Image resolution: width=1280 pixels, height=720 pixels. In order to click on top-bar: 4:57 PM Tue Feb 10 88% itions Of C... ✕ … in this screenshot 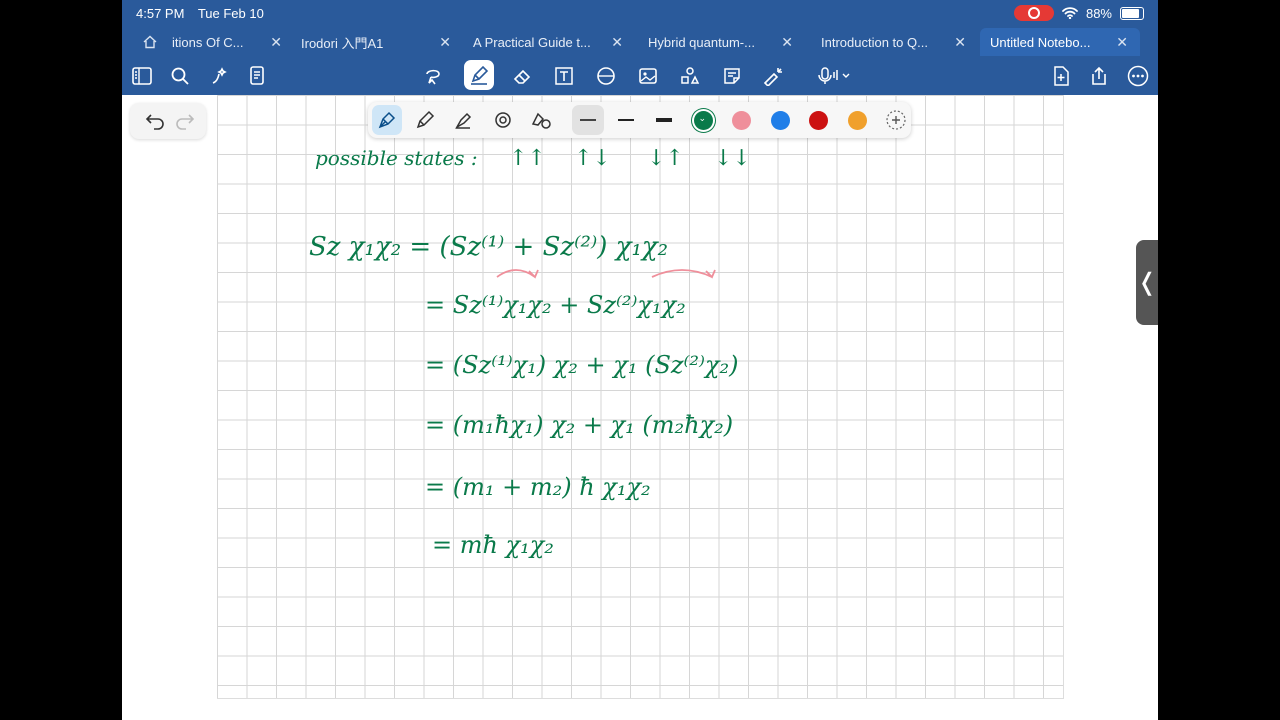, I will do `click(640, 47)`.